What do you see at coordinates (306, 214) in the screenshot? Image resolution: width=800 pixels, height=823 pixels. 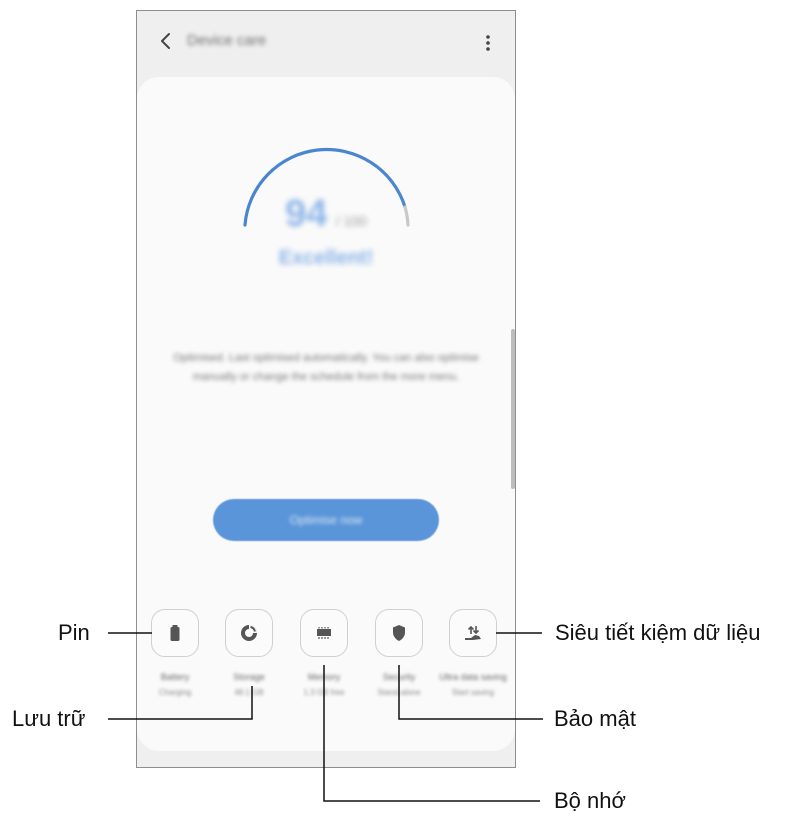 I see `score-value: 94` at bounding box center [306, 214].